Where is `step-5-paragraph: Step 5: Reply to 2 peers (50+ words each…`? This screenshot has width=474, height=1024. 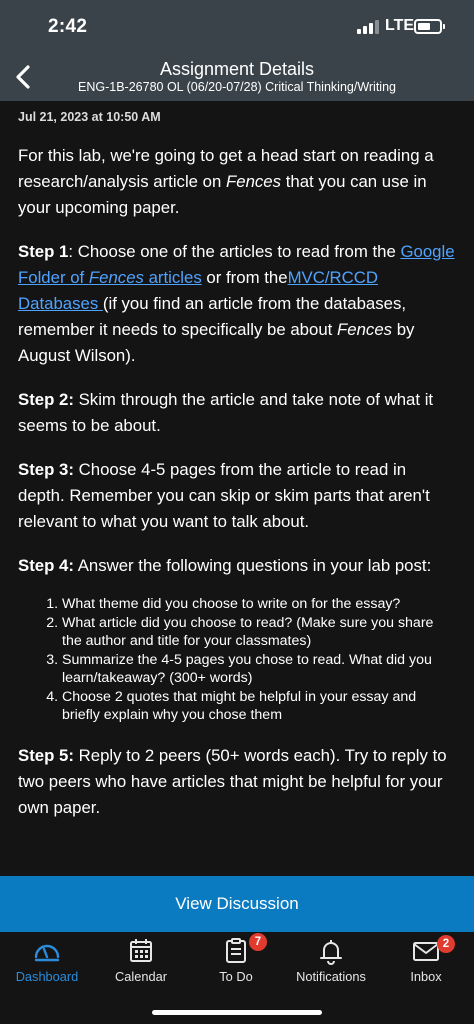 step-5-paragraph: Step 5: Reply to 2 peers (50+ words each… is located at coordinates (232, 781).